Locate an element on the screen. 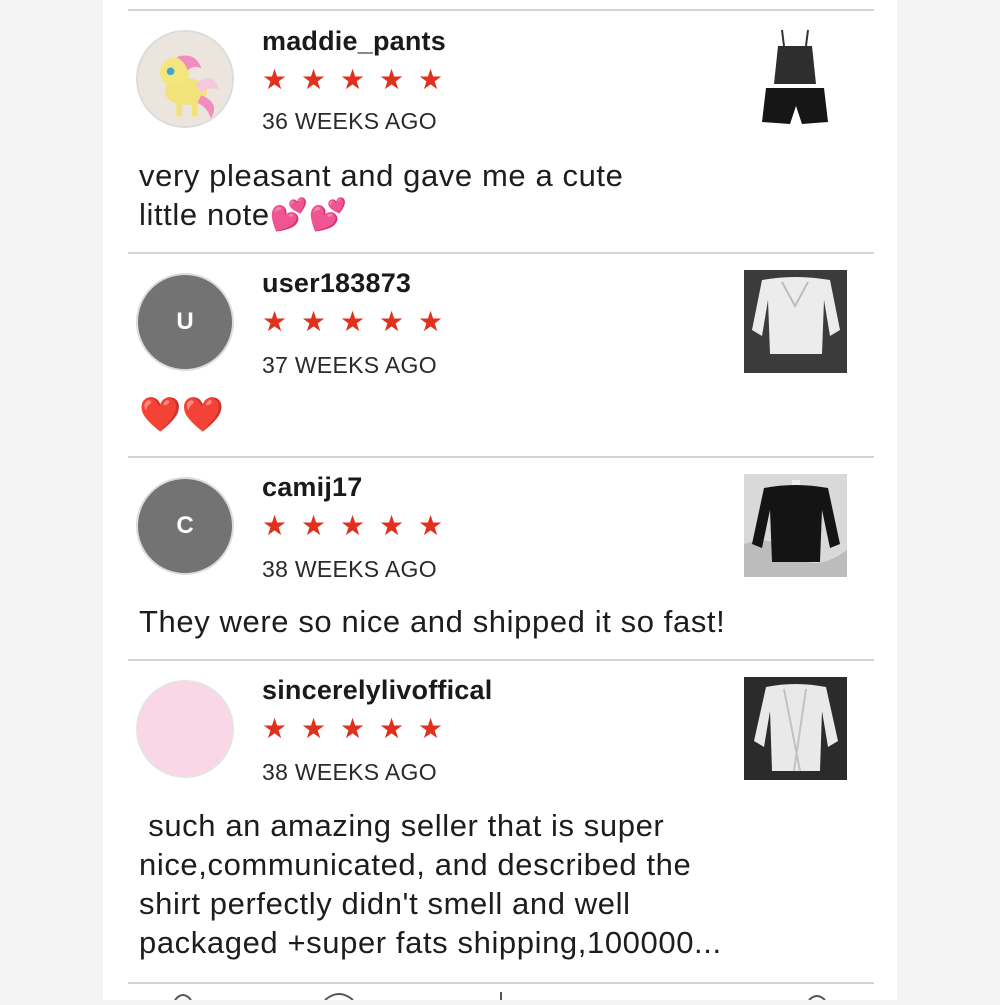 The height and width of the screenshot is (1005, 1000). review-timestamp: 36 WEEKS AGO is located at coordinates (349, 121).